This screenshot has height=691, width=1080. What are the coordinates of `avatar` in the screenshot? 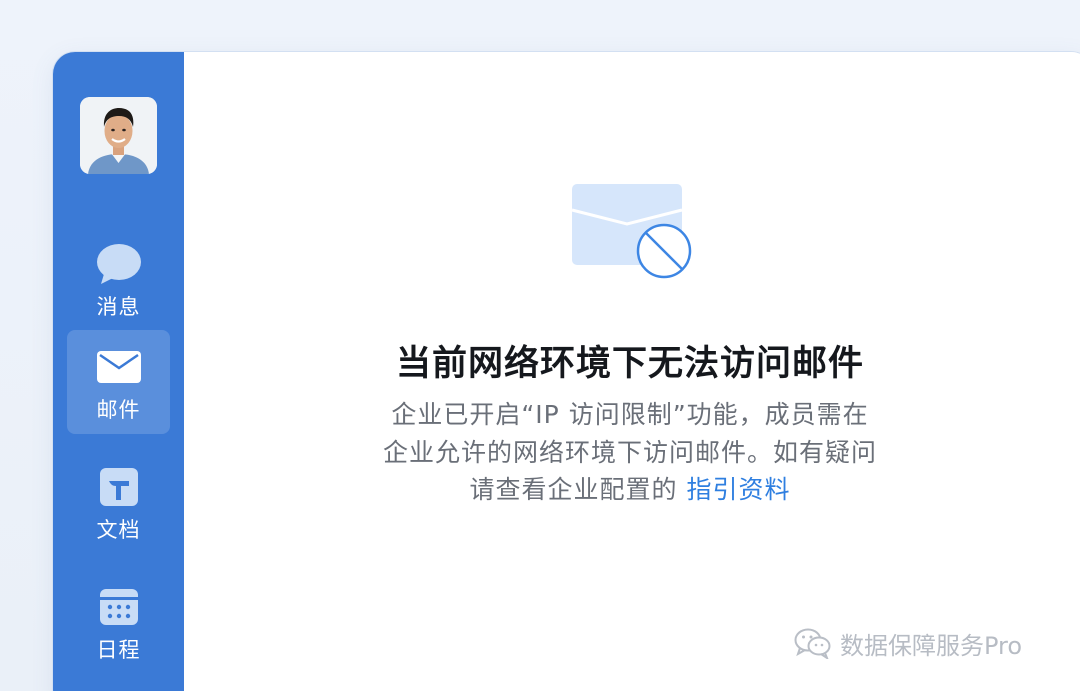 It's located at (118, 135).